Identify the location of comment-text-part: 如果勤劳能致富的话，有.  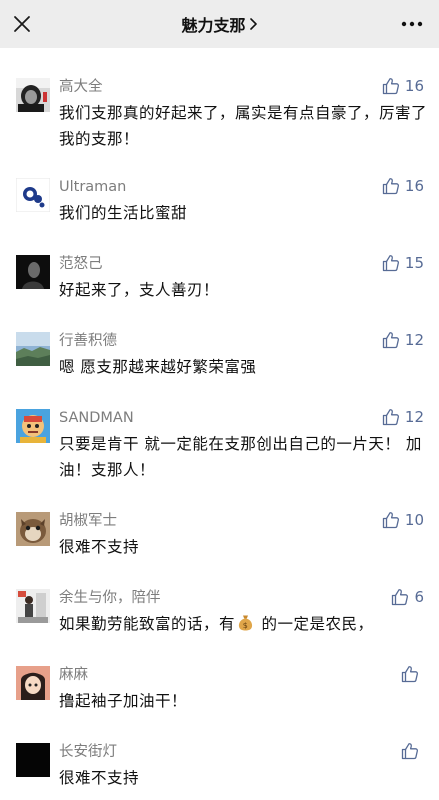
(147, 624).